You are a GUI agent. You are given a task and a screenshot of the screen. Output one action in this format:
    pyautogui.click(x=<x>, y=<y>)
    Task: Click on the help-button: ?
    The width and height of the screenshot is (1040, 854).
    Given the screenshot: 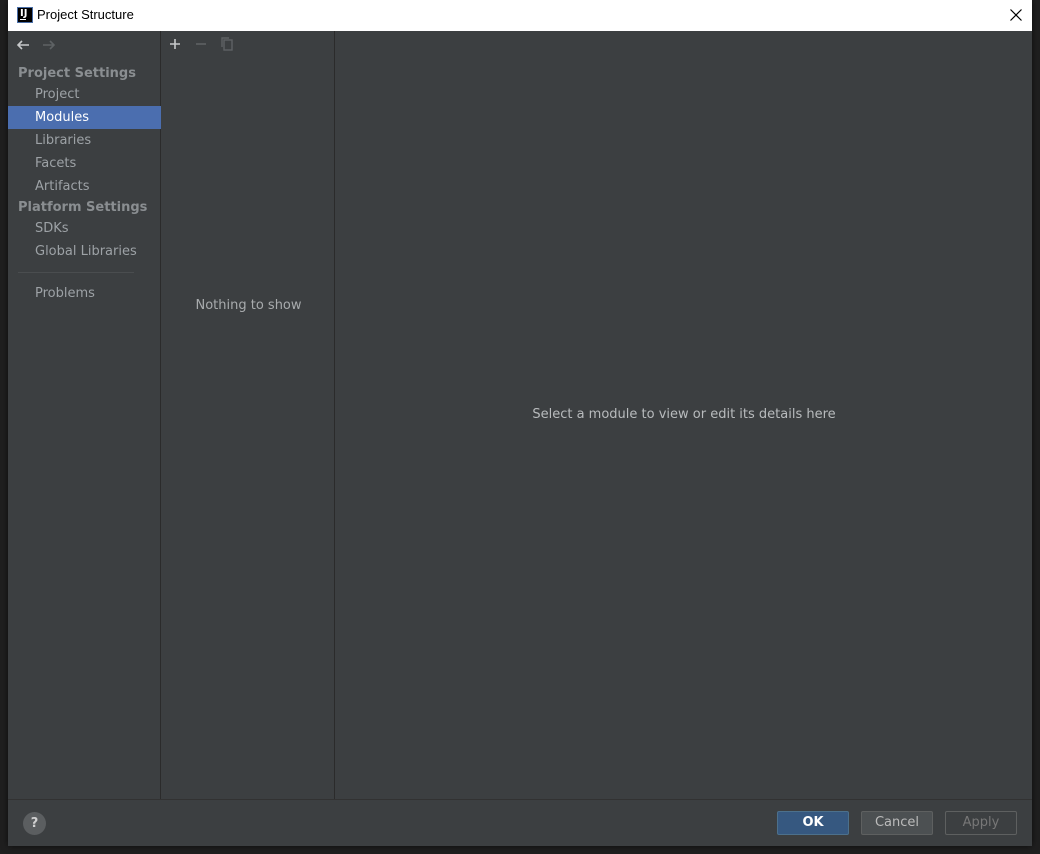 What is the action you would take?
    pyautogui.click(x=34, y=823)
    